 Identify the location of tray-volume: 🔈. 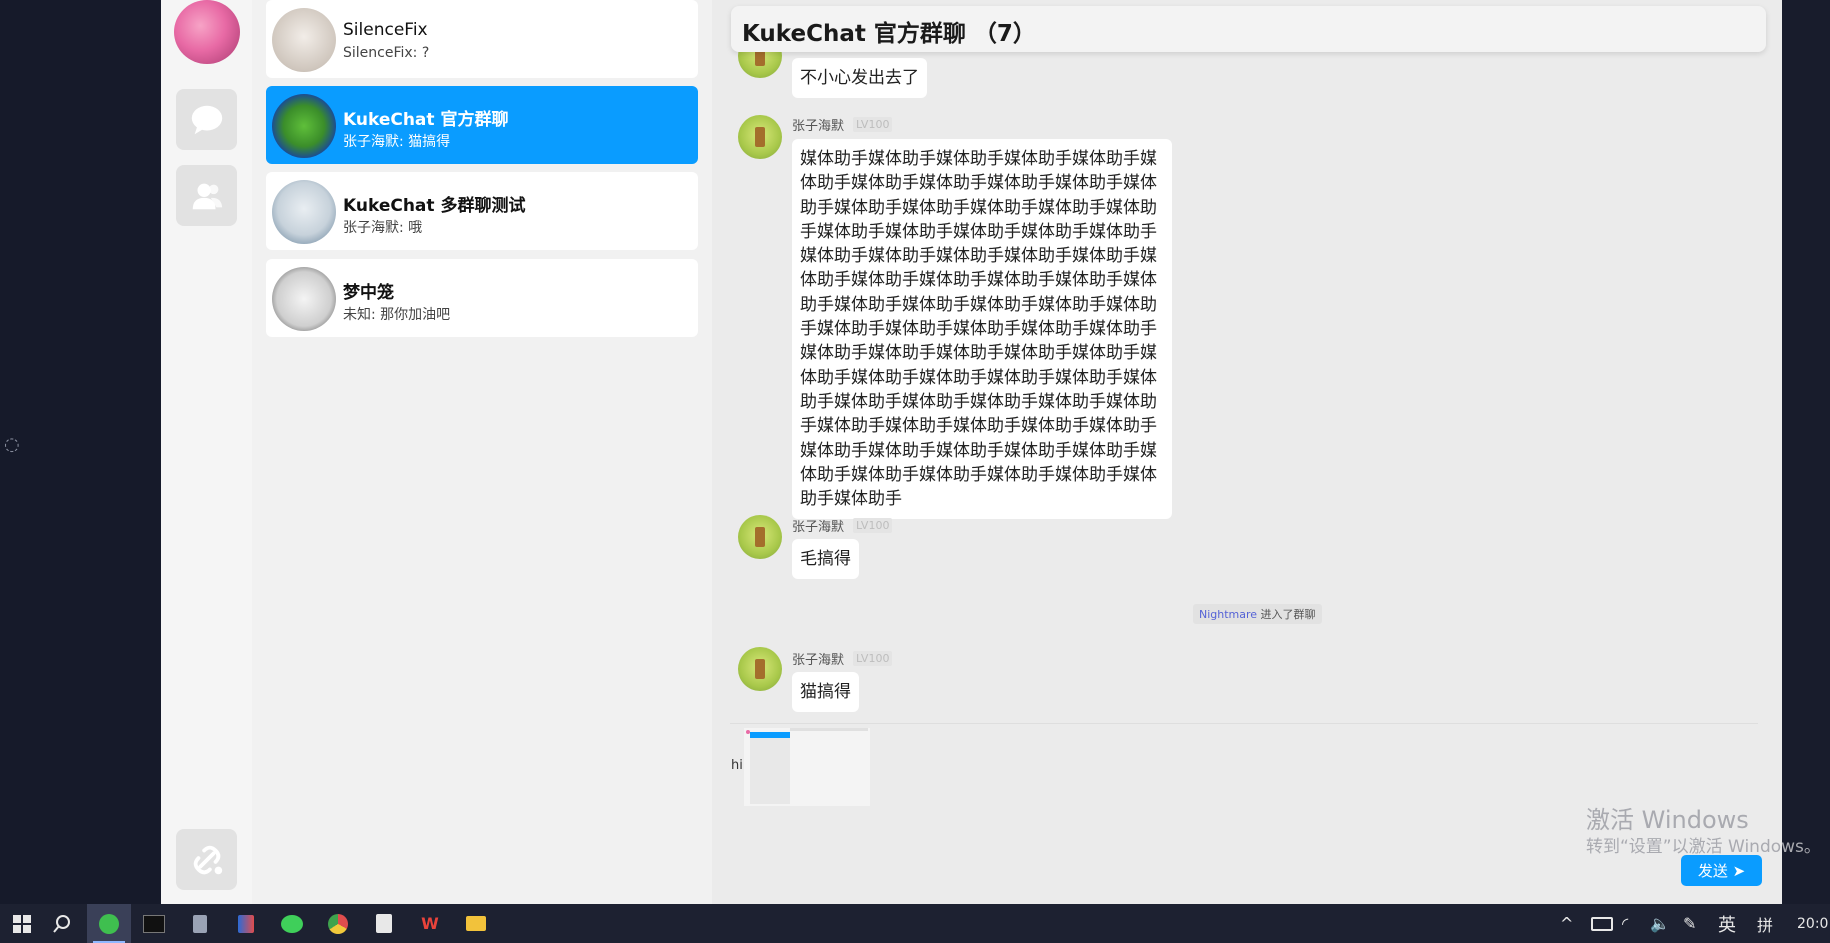
(1660, 923).